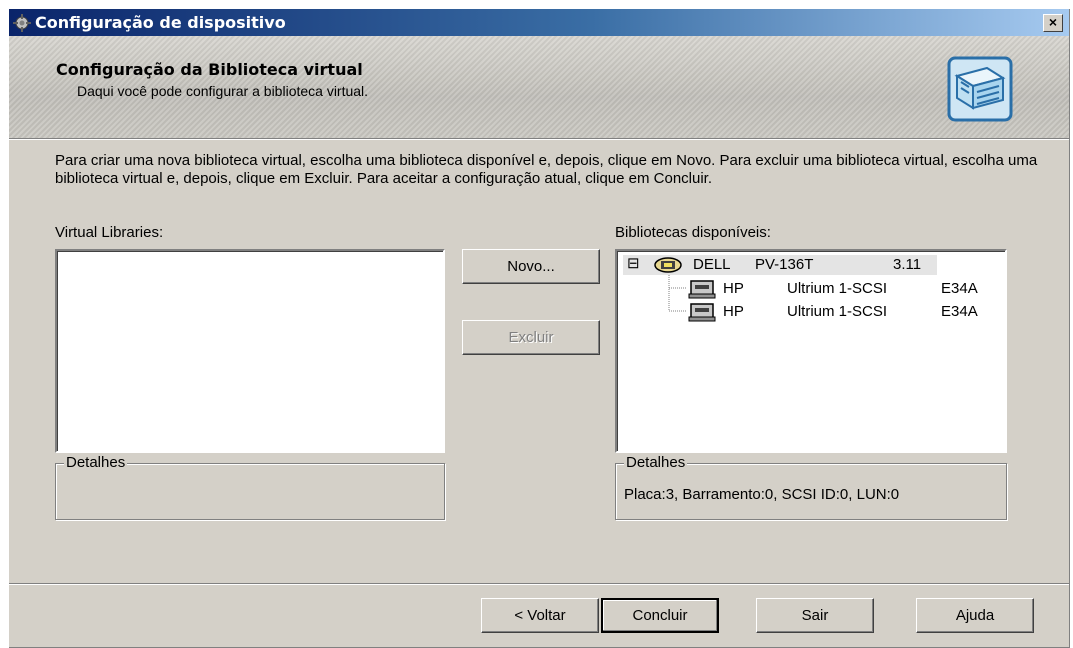  Describe the element at coordinates (762, 494) in the screenshot. I see `available-details-text: Placa:3, Barramento:0, SCSI ID:0, LUN:0` at that location.